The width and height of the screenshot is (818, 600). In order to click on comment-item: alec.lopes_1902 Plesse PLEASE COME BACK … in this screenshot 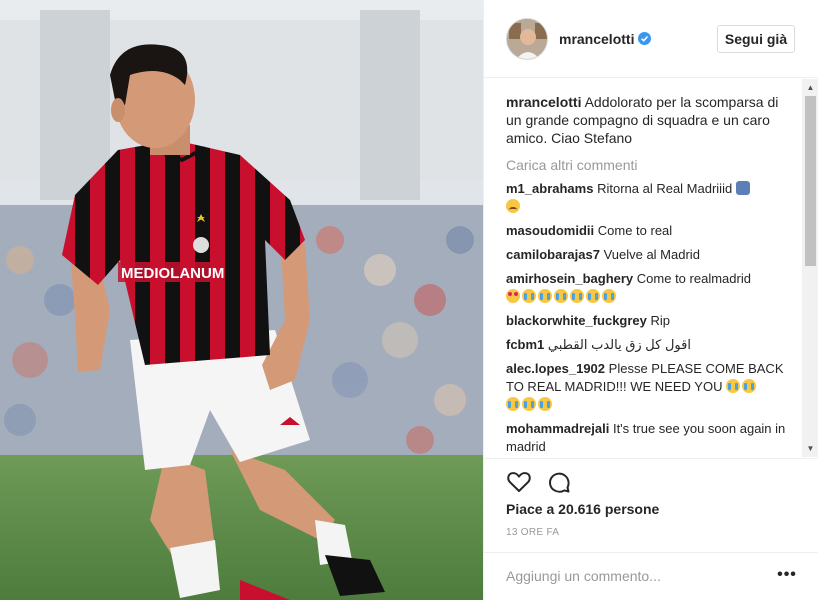, I will do `click(648, 387)`.